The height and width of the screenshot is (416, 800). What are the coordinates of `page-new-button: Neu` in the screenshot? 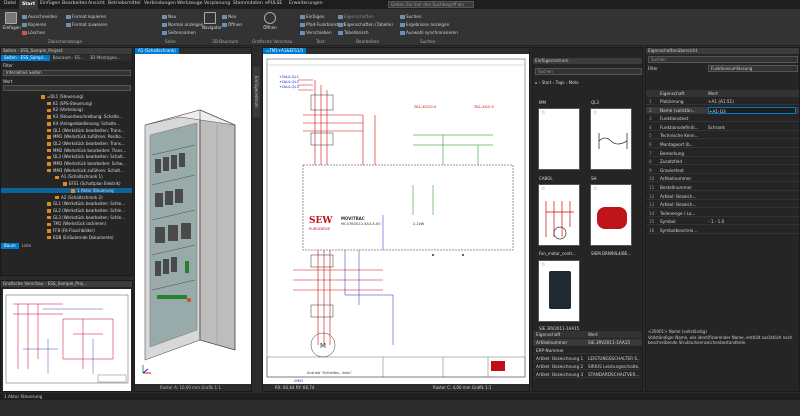 It's located at (169, 16).